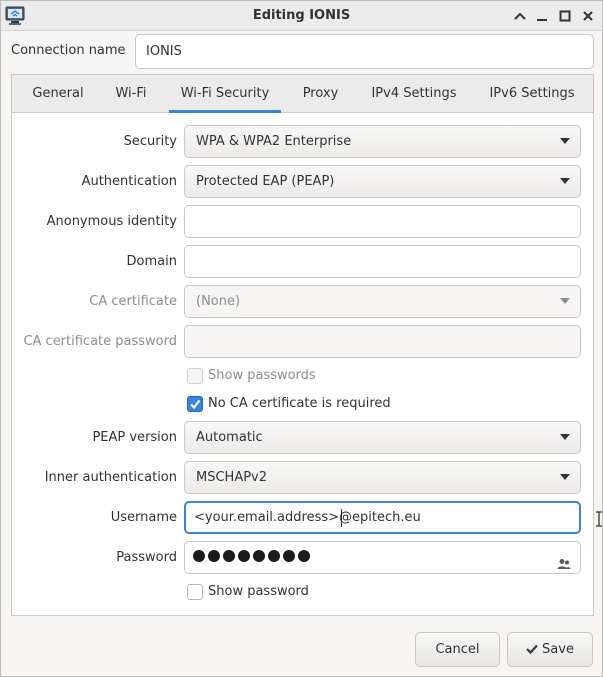 The width and height of the screenshot is (603, 677). I want to click on ca-certificate-label: CA certificate, so click(133, 301).